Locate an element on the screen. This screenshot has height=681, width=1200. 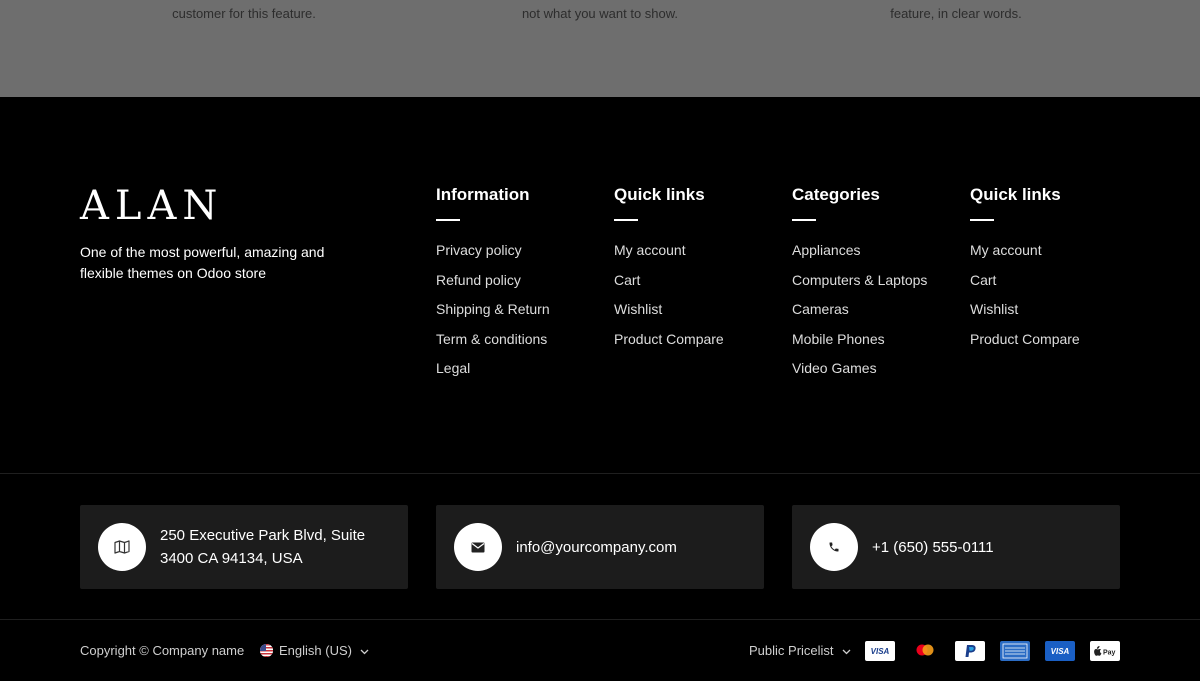
footer-link-mobile-phones: Mobile Phones is located at coordinates (877, 345).